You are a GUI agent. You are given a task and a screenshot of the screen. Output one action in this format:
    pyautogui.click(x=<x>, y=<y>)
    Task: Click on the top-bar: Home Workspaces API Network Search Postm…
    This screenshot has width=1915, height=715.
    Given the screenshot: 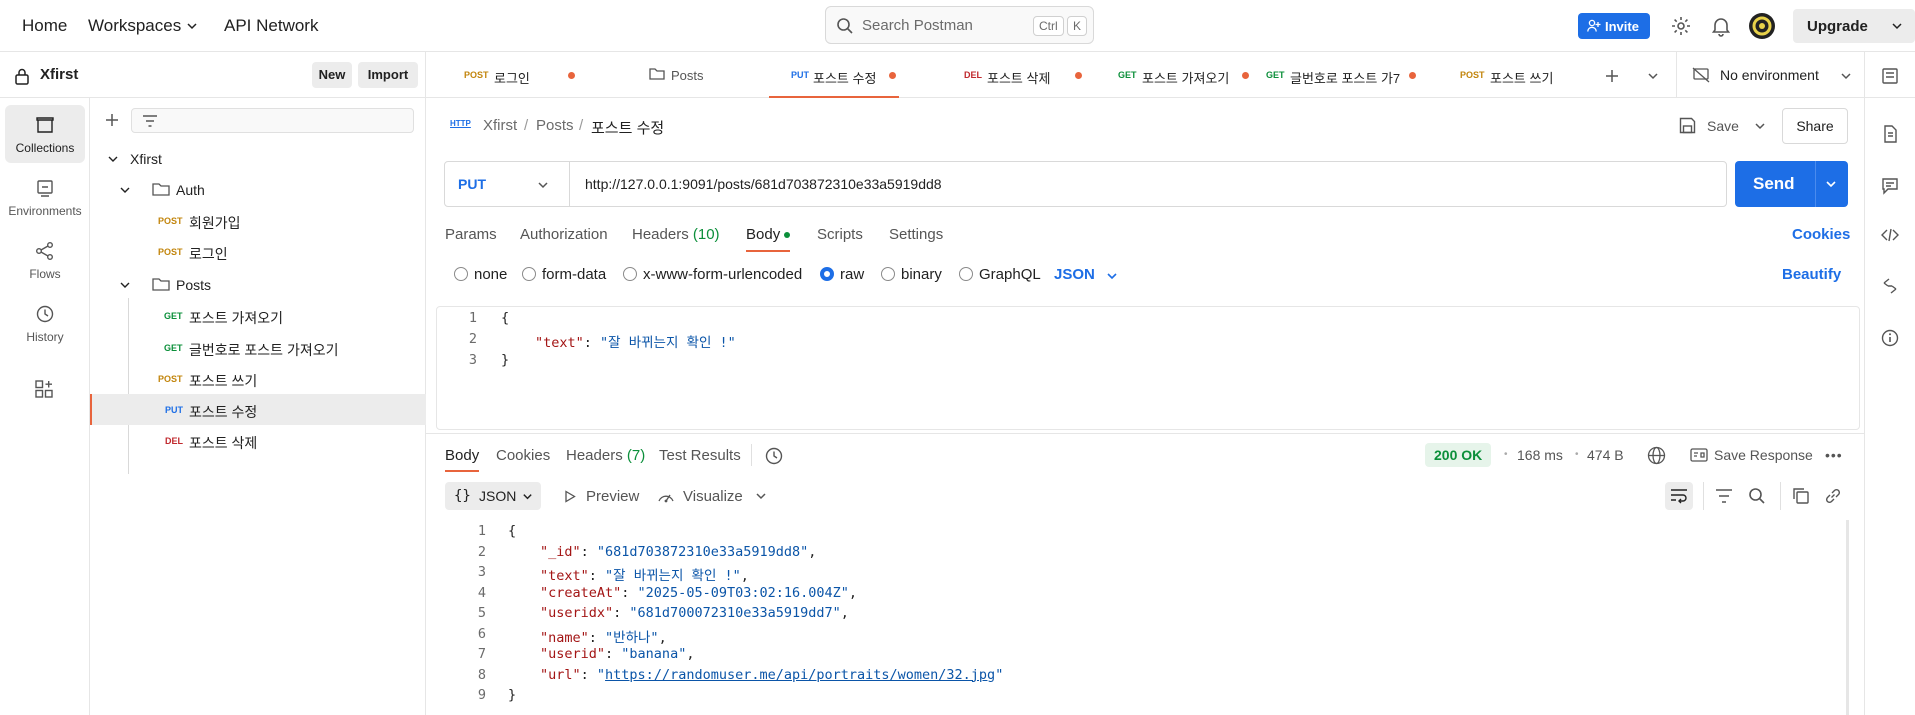 What is the action you would take?
    pyautogui.click(x=957, y=26)
    